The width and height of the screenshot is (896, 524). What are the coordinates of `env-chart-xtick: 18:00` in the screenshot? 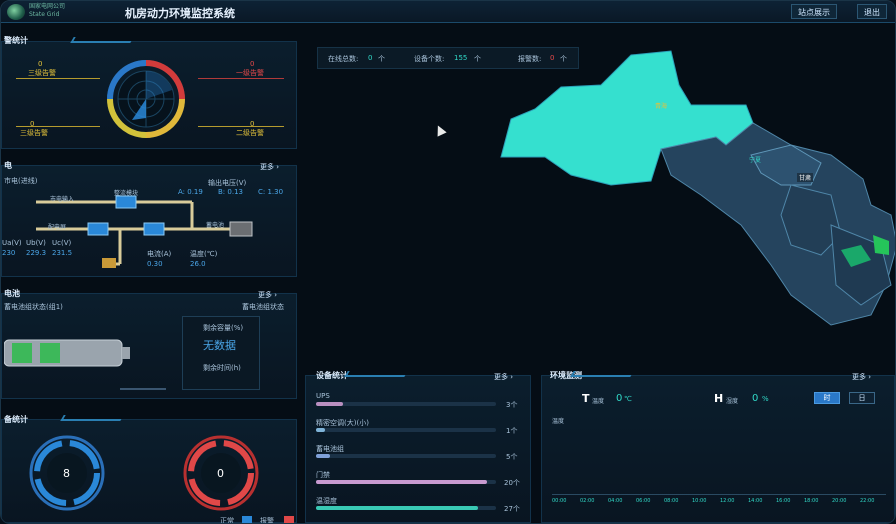 It's located at (811, 501).